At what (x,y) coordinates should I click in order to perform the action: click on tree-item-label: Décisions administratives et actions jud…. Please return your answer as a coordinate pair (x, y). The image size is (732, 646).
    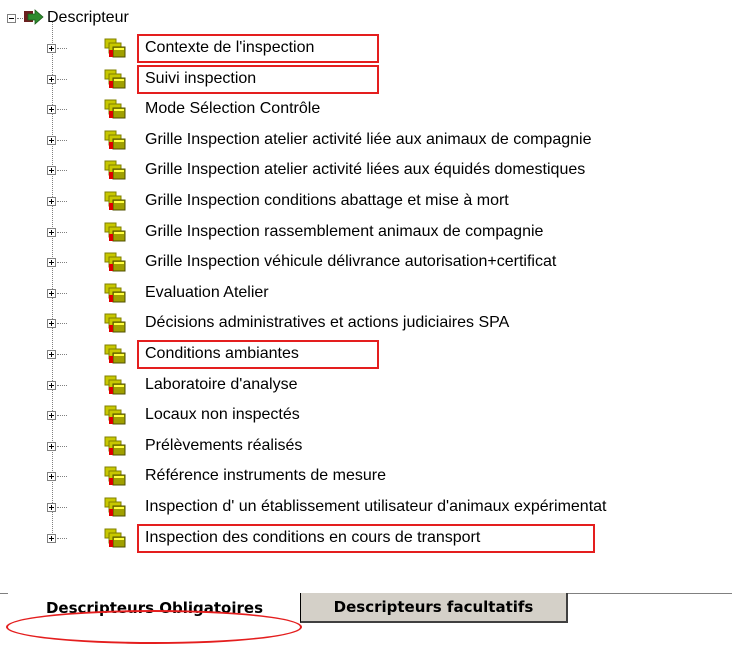
    Looking at the image, I should click on (327, 322).